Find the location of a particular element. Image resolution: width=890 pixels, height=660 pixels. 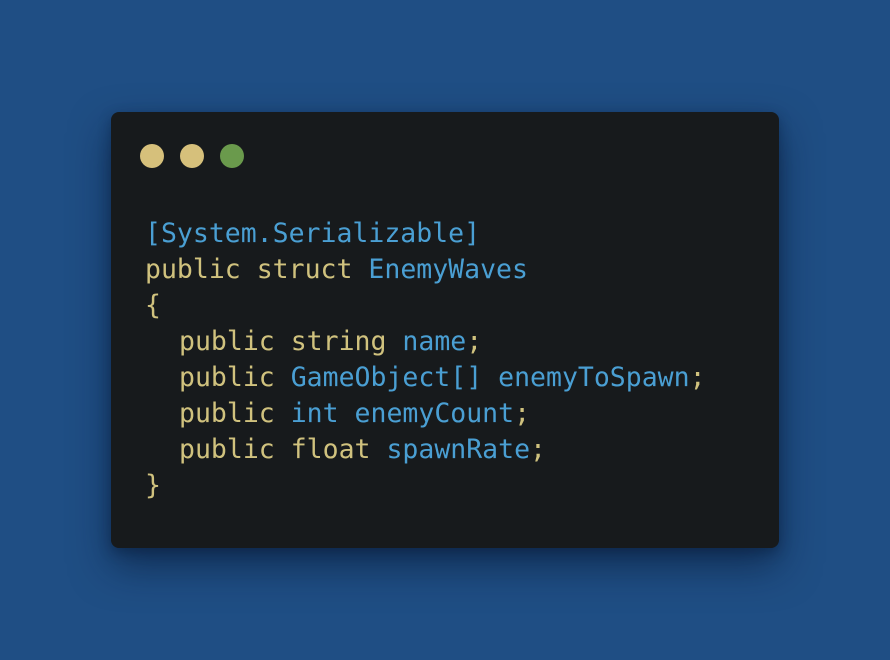

code-line-open-brace: { is located at coordinates (425, 306).